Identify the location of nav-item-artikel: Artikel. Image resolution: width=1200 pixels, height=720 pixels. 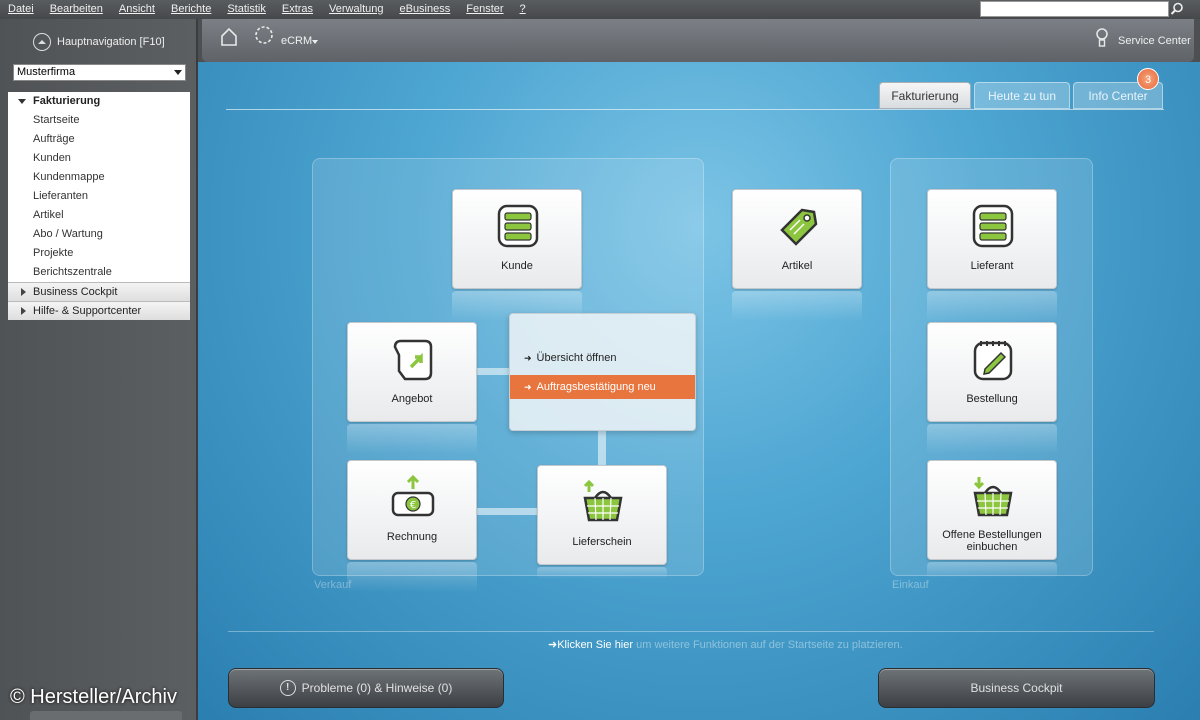
(99, 215).